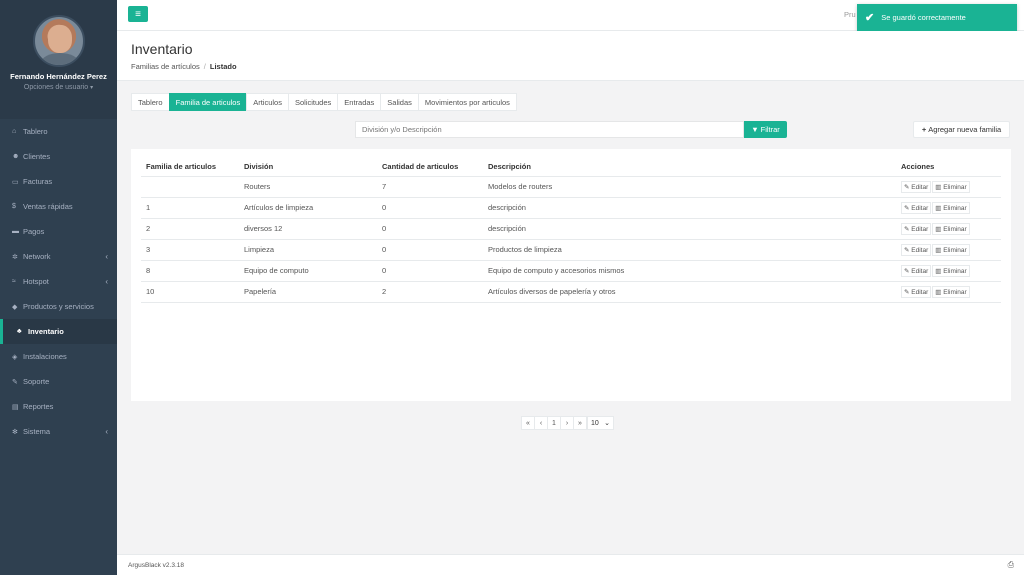 The height and width of the screenshot is (575, 1024). I want to click on cell-division: diversos 12, so click(308, 229).